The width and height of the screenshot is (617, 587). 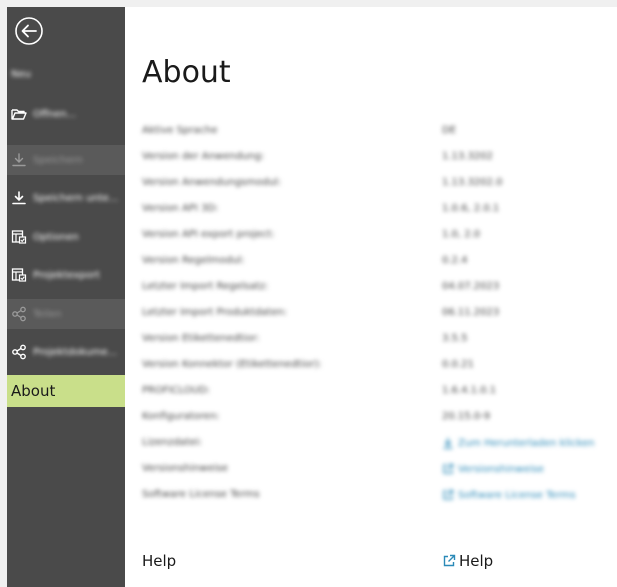 What do you see at coordinates (176, 390) in the screenshot?
I see `info-key: PROFICLOUD:` at bounding box center [176, 390].